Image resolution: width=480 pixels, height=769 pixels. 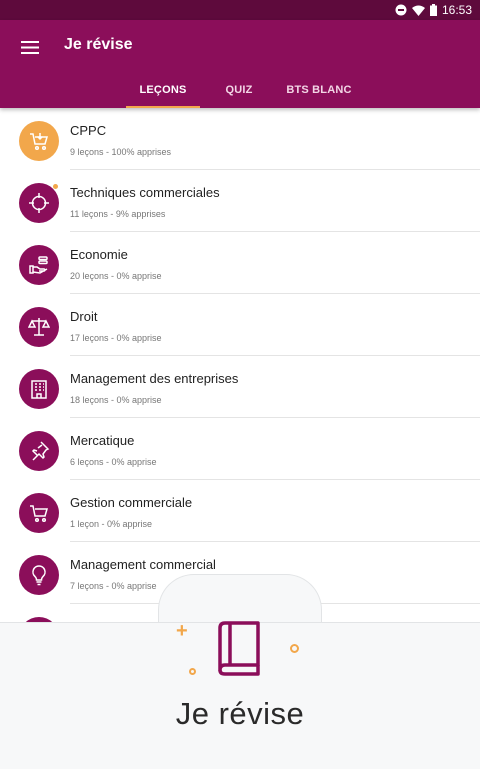 What do you see at coordinates (240, 263) in the screenshot?
I see `list-item-economie: Economie 20 leçons - 0% apprise` at bounding box center [240, 263].